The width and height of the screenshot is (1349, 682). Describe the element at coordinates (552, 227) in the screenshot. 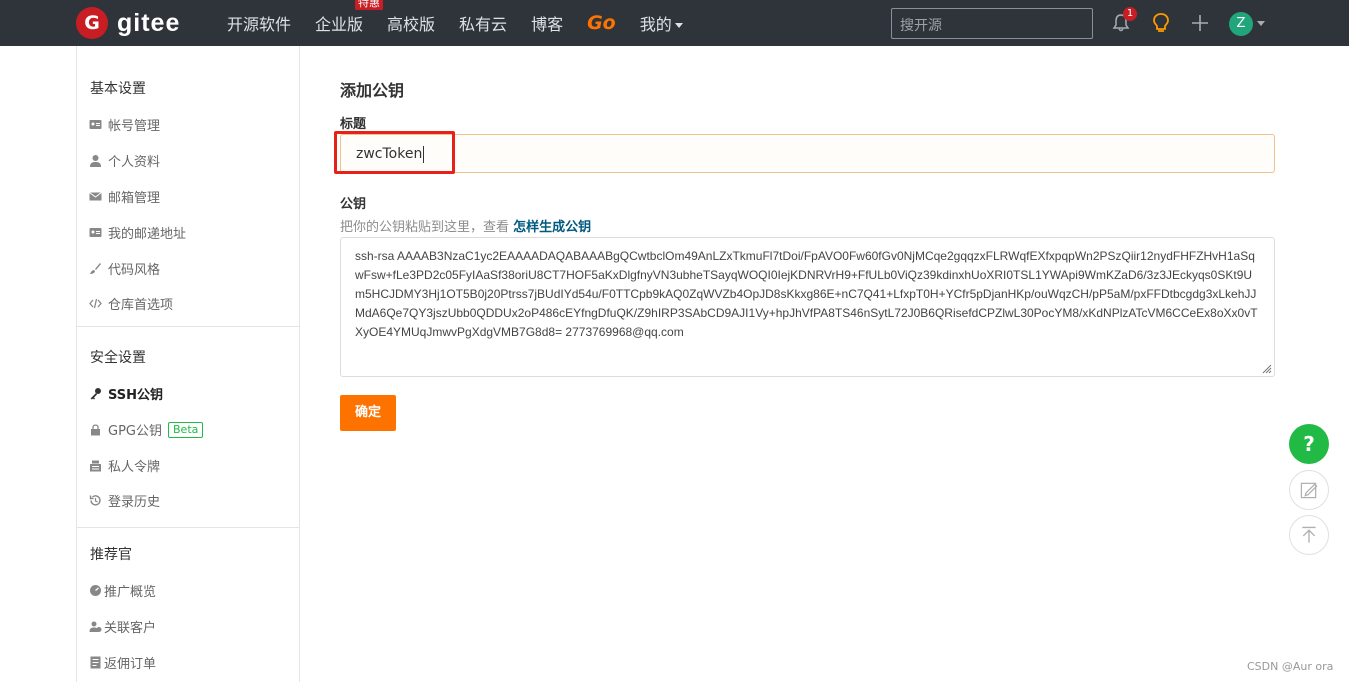

I see `how-to-generate-link: 怎样生成公钥` at that location.